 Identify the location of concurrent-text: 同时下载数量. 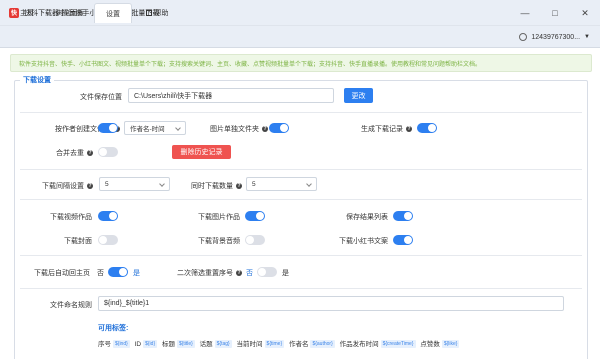
(212, 186).